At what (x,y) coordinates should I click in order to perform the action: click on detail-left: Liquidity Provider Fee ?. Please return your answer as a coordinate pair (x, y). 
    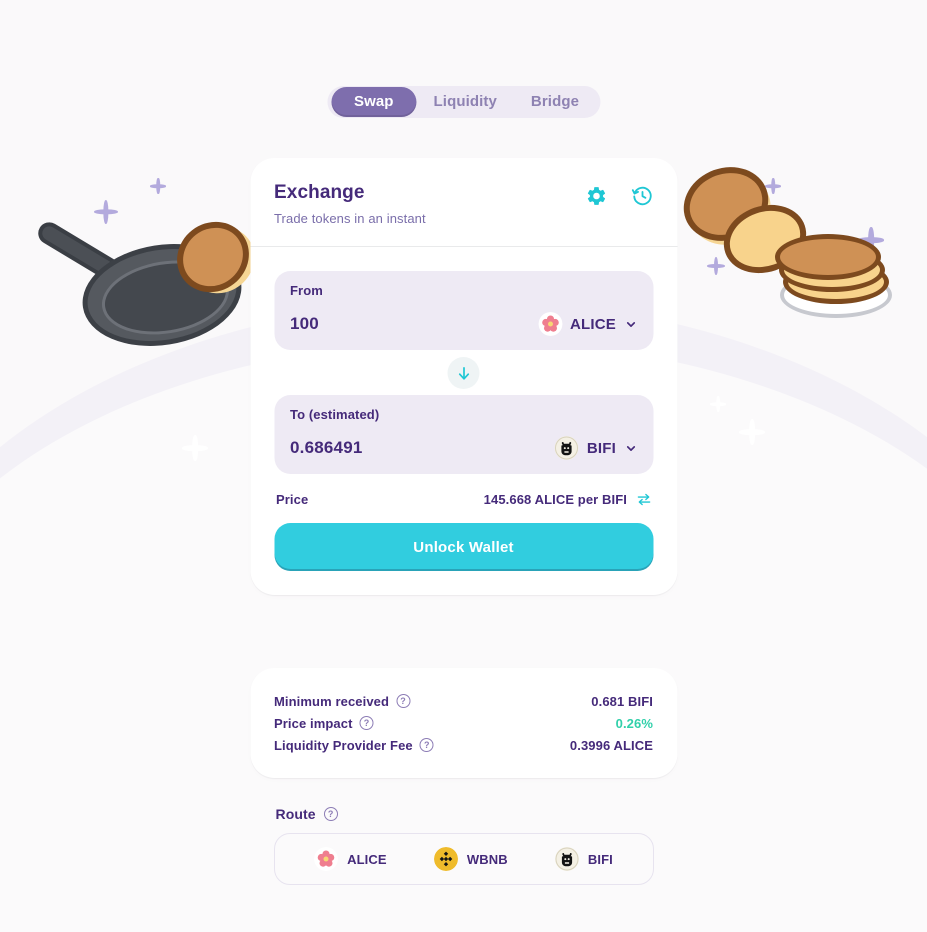
    Looking at the image, I should click on (354, 745).